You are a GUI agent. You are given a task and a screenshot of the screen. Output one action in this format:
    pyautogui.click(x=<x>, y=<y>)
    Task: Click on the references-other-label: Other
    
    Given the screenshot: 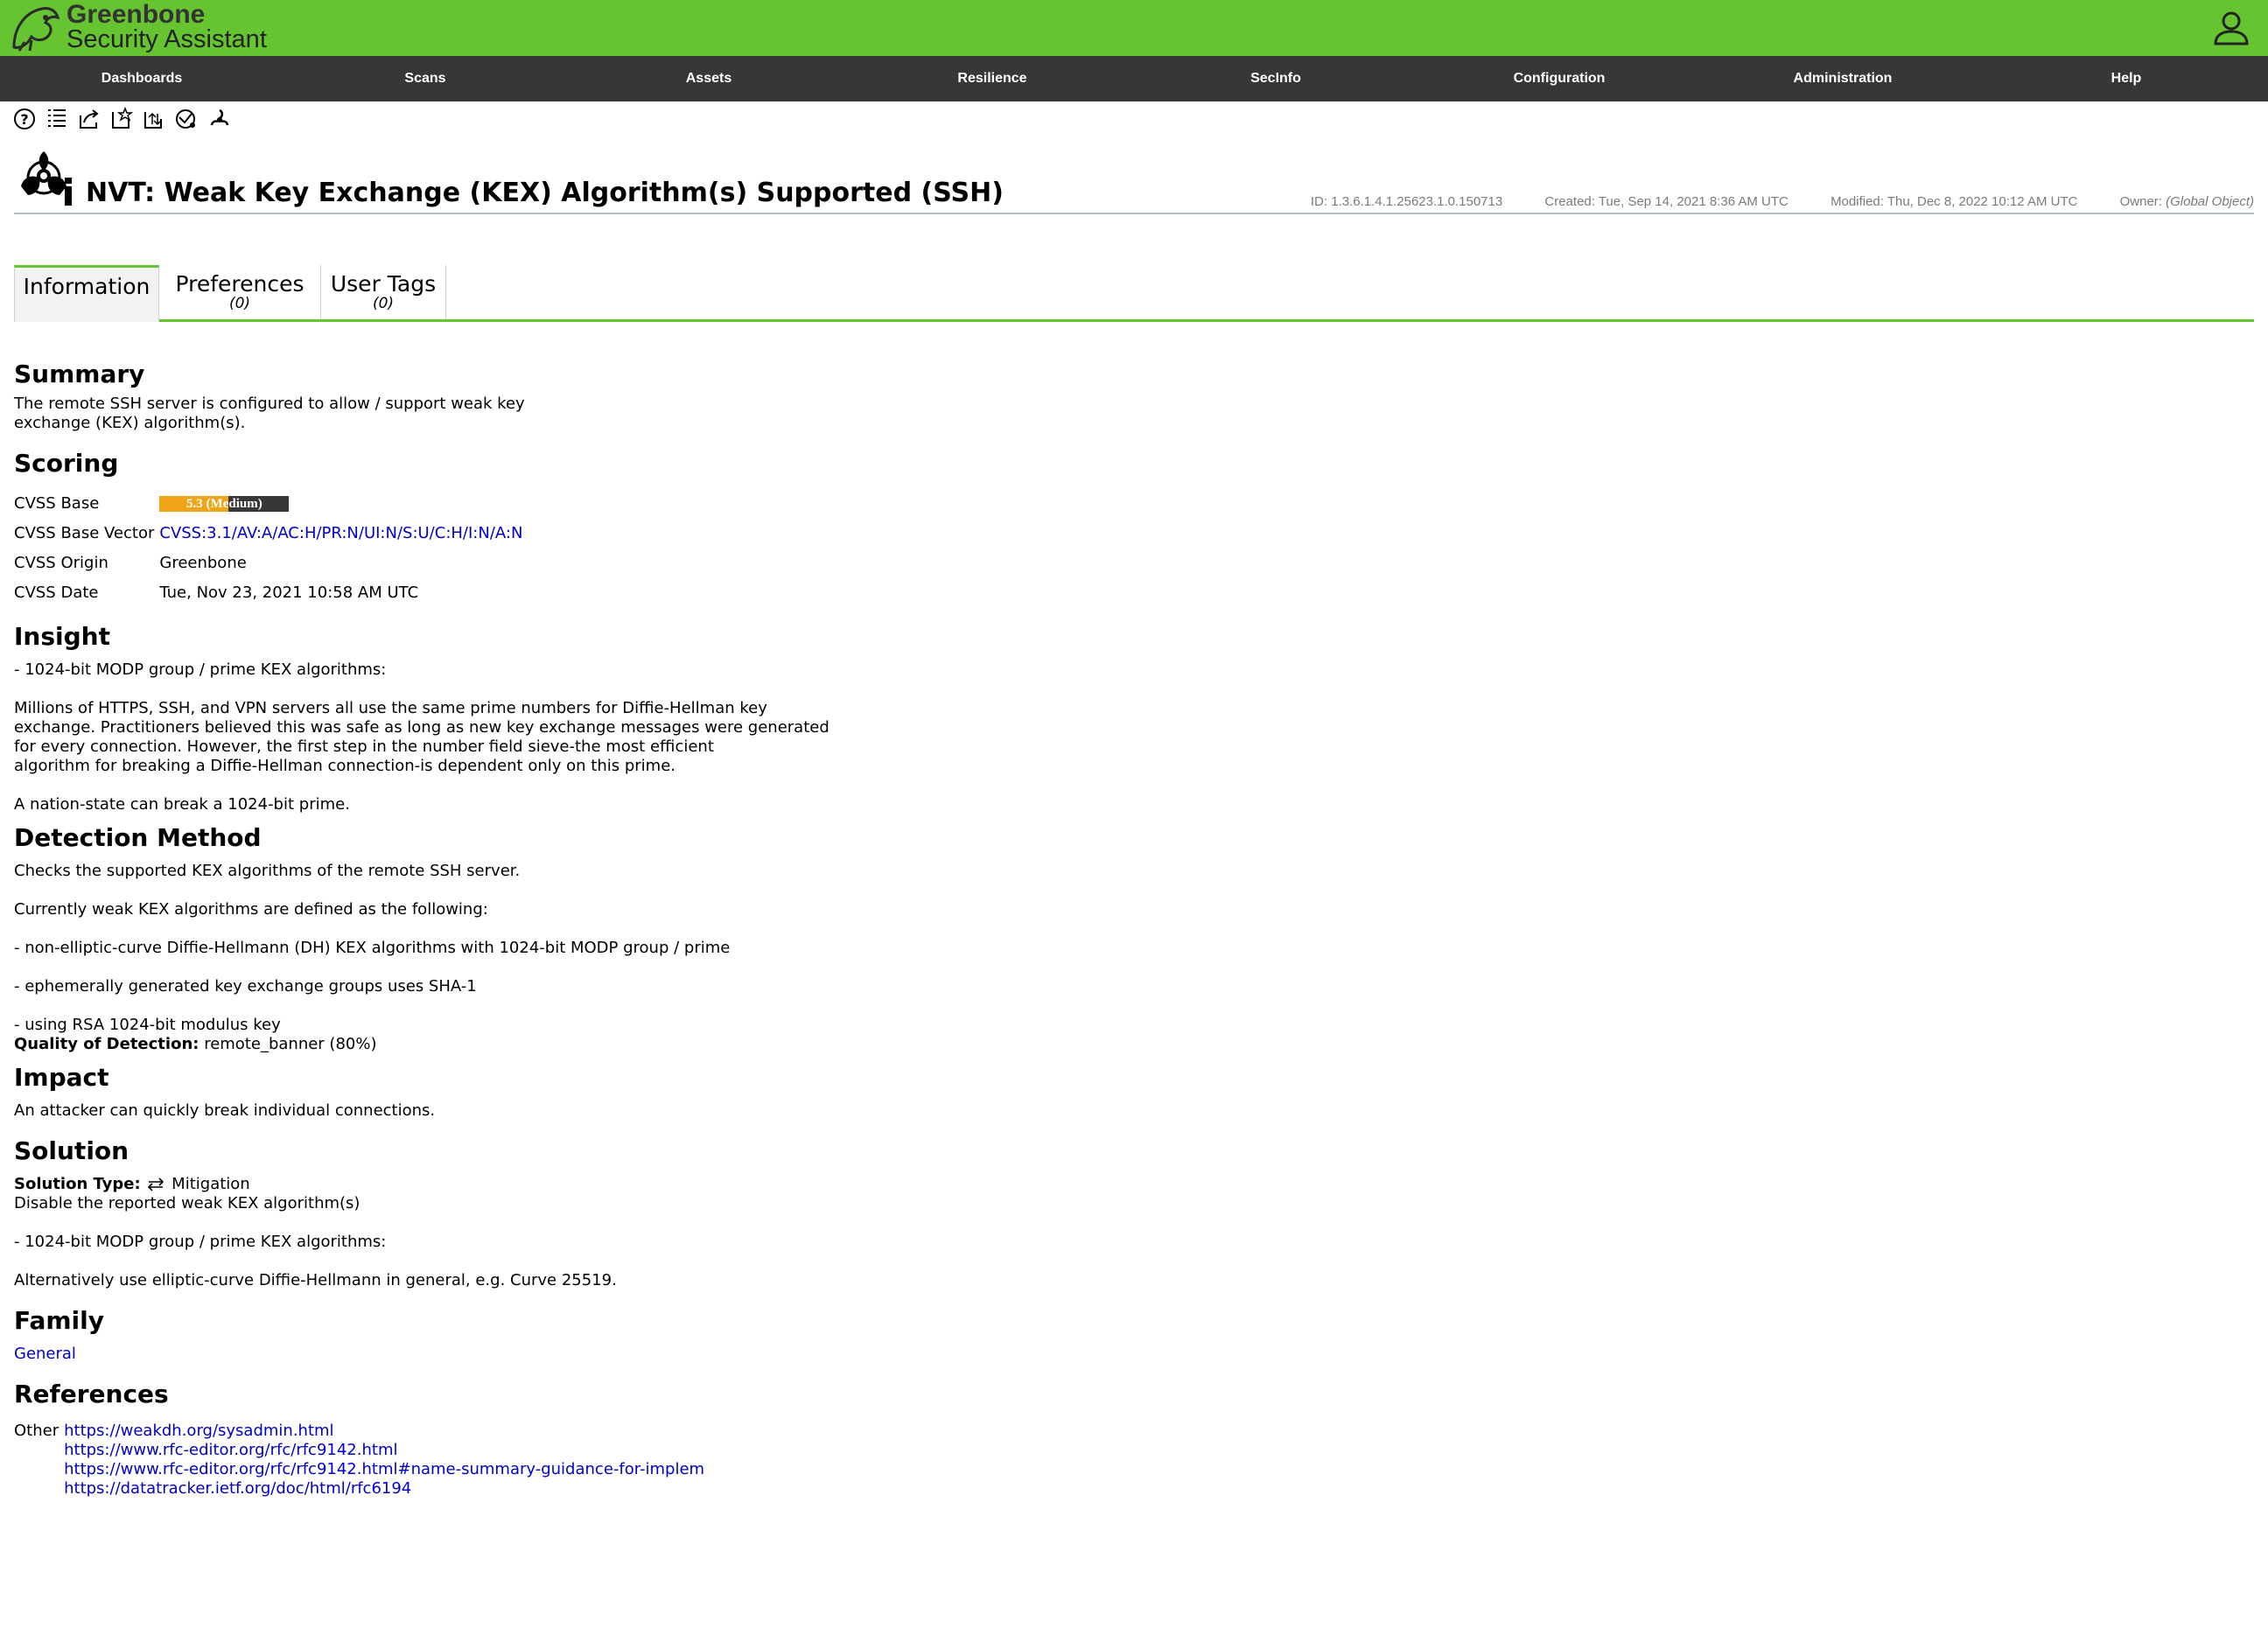 What is the action you would take?
    pyautogui.click(x=37, y=1431)
    